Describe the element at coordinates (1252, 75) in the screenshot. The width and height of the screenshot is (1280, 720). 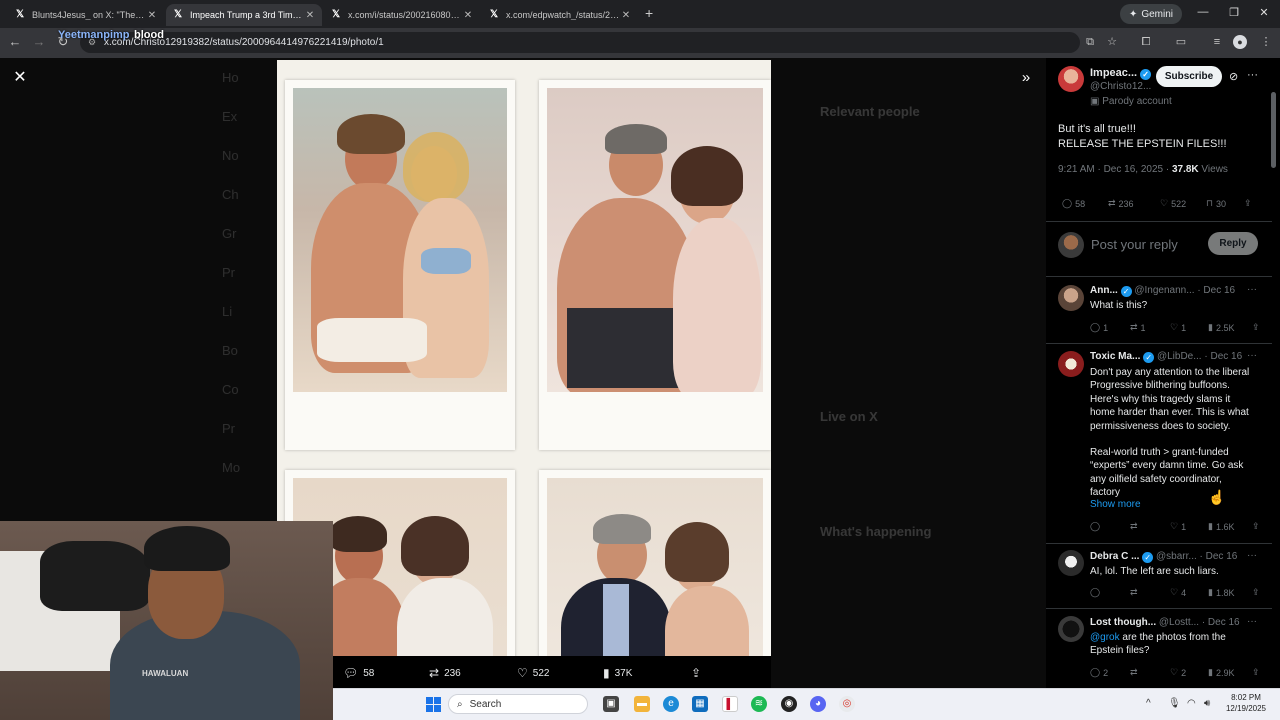
I see `more-options-icon: ···` at that location.